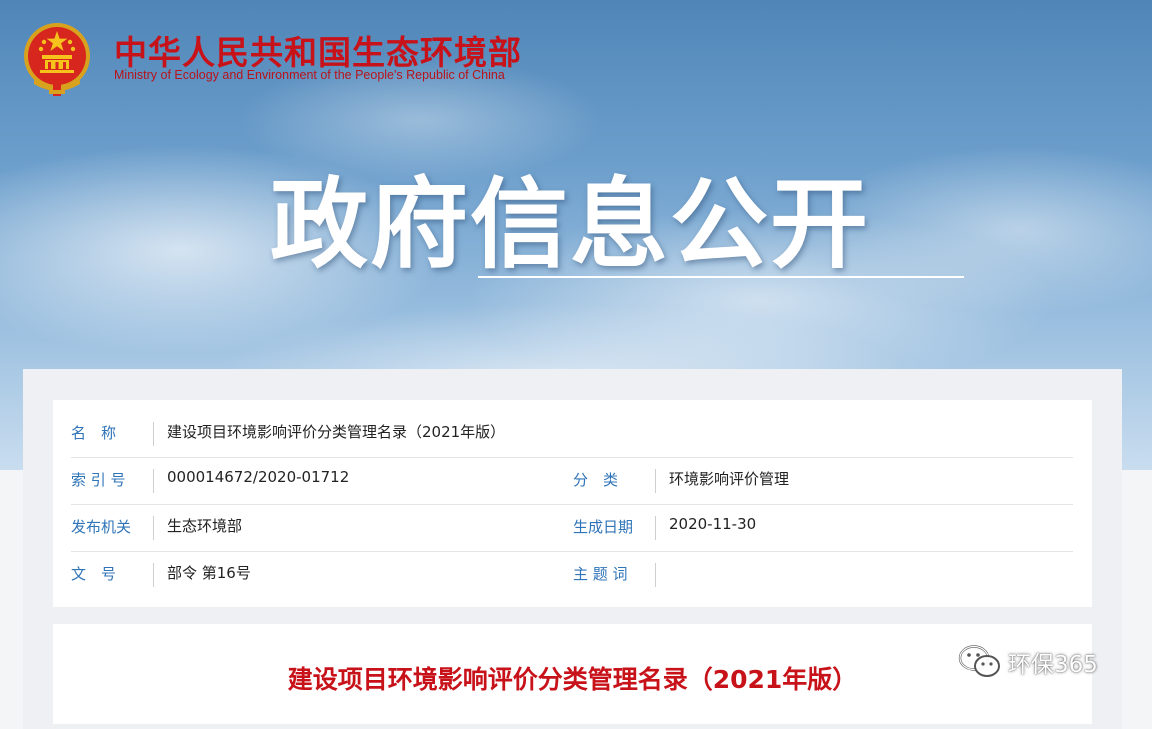 Image resolution: width=1152 pixels, height=729 pixels. What do you see at coordinates (205, 526) in the screenshot?
I see `issuer-value: 生态环境部` at bounding box center [205, 526].